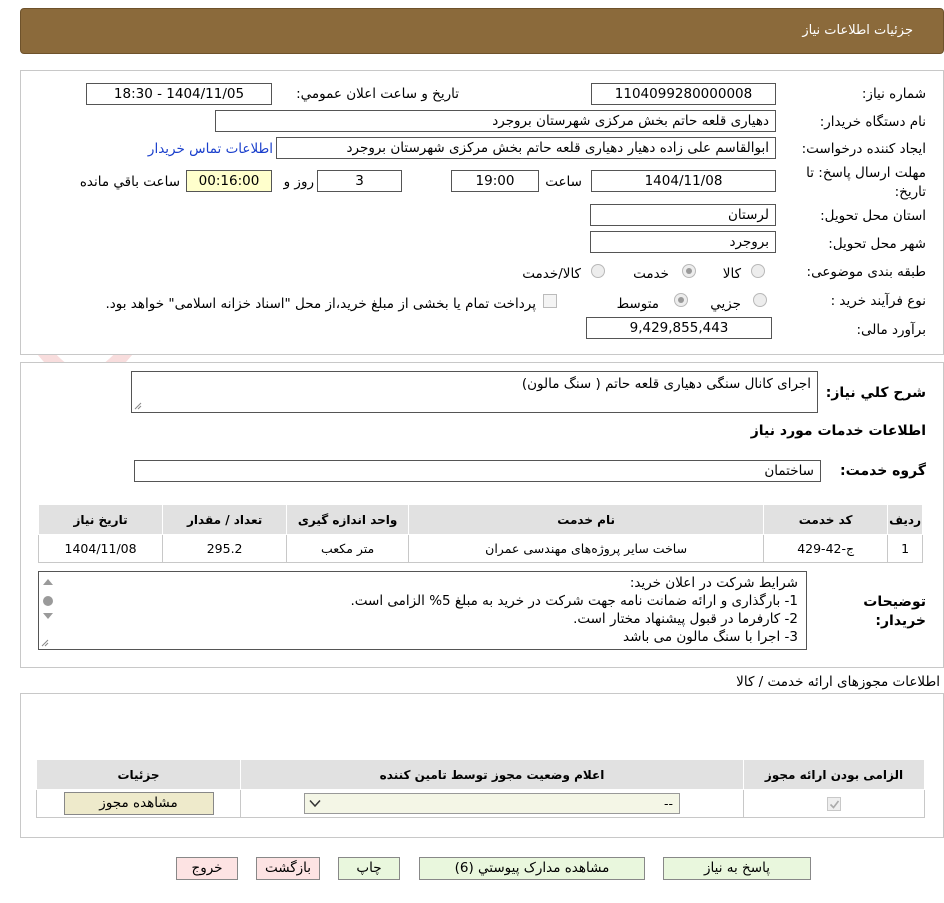  What do you see at coordinates (225, 519) in the screenshot?
I see `col-quantity: تعداد / مقدار` at bounding box center [225, 519].